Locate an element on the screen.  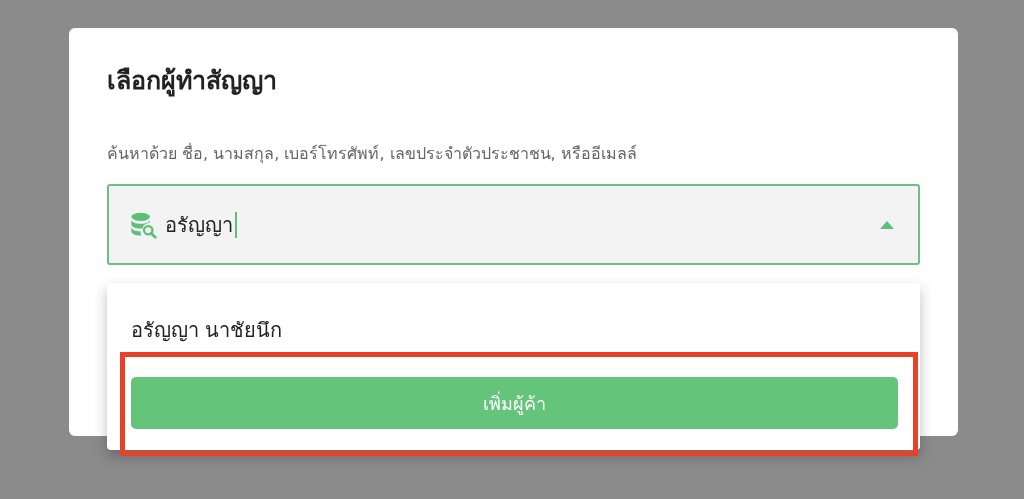
database-search-icon is located at coordinates (143, 224).